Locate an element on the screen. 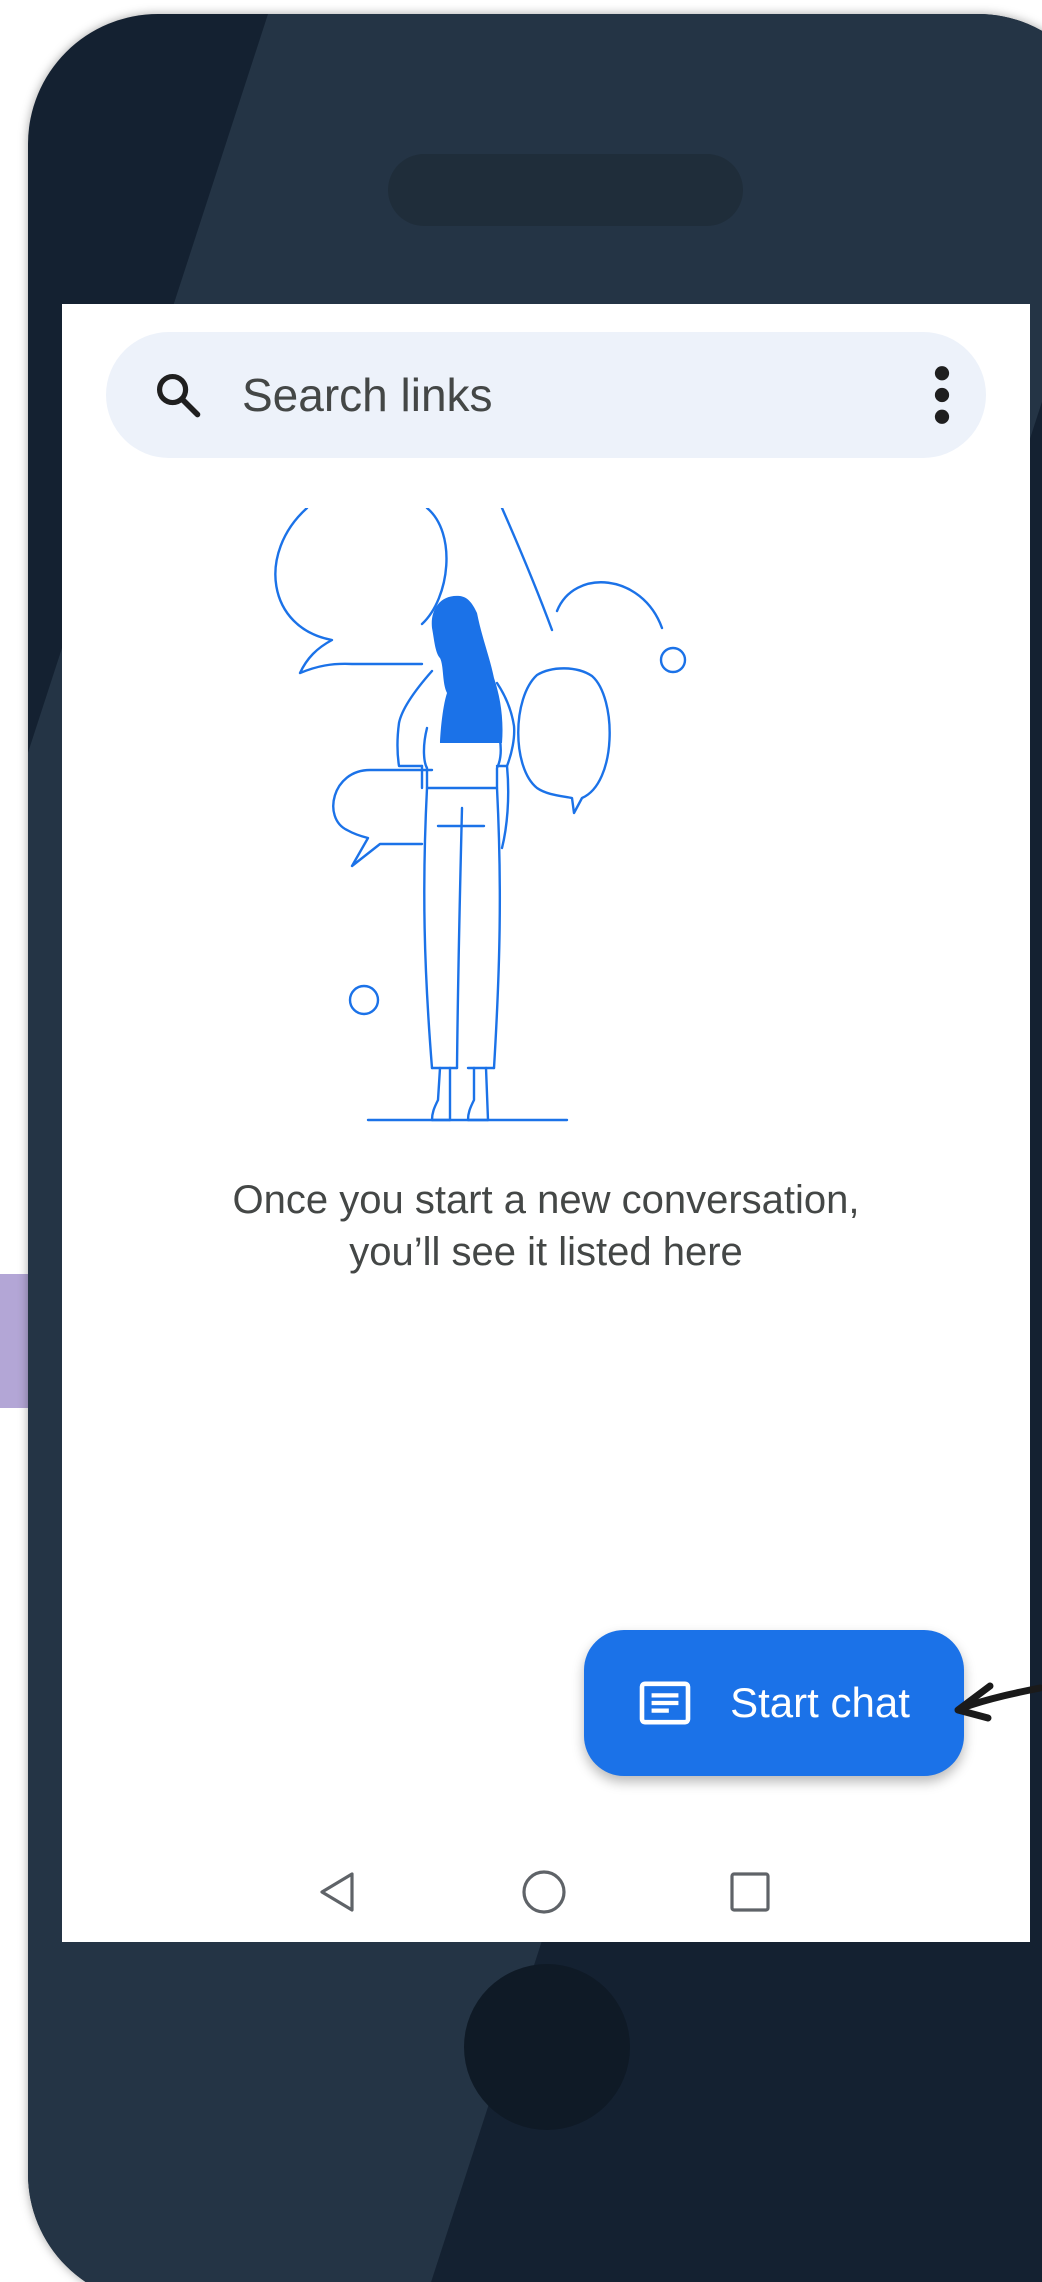 Image resolution: width=1042 pixels, height=2282 pixels. triangle-back-icon is located at coordinates (338, 1892).